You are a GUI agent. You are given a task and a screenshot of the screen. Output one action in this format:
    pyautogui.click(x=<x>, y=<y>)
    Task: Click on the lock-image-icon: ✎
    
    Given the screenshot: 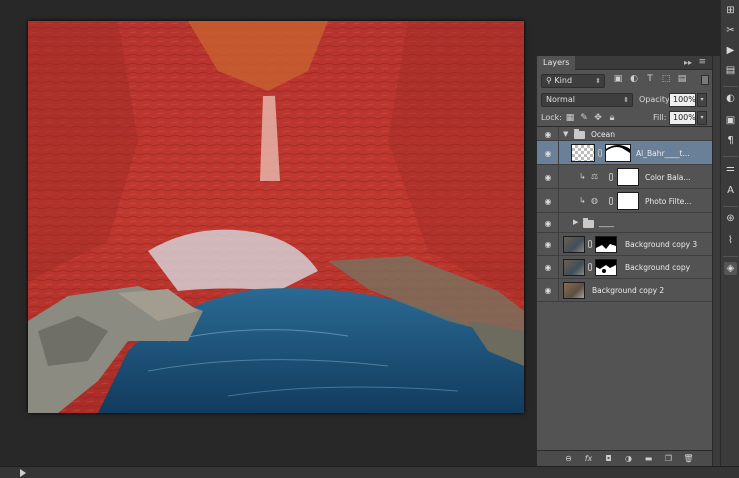 What is the action you would take?
    pyautogui.click(x=584, y=118)
    